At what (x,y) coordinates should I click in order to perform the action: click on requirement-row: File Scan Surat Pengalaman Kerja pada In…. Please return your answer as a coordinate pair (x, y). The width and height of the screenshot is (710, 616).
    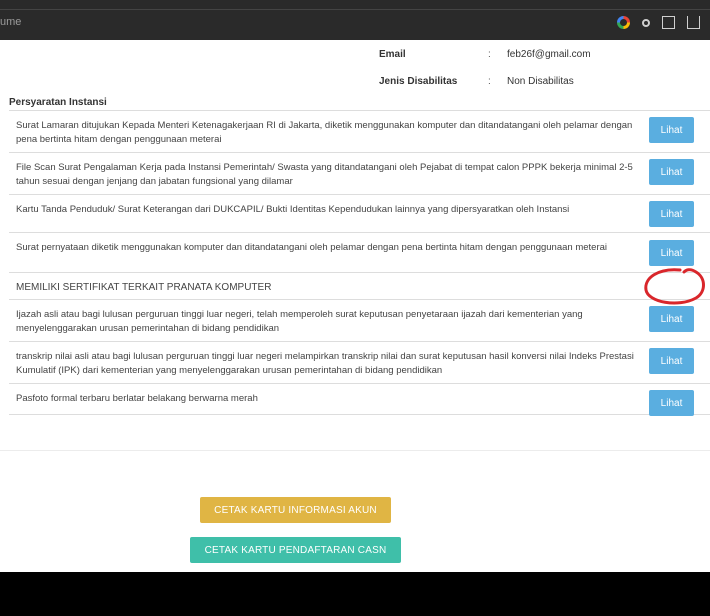
    Looking at the image, I should click on (359, 173).